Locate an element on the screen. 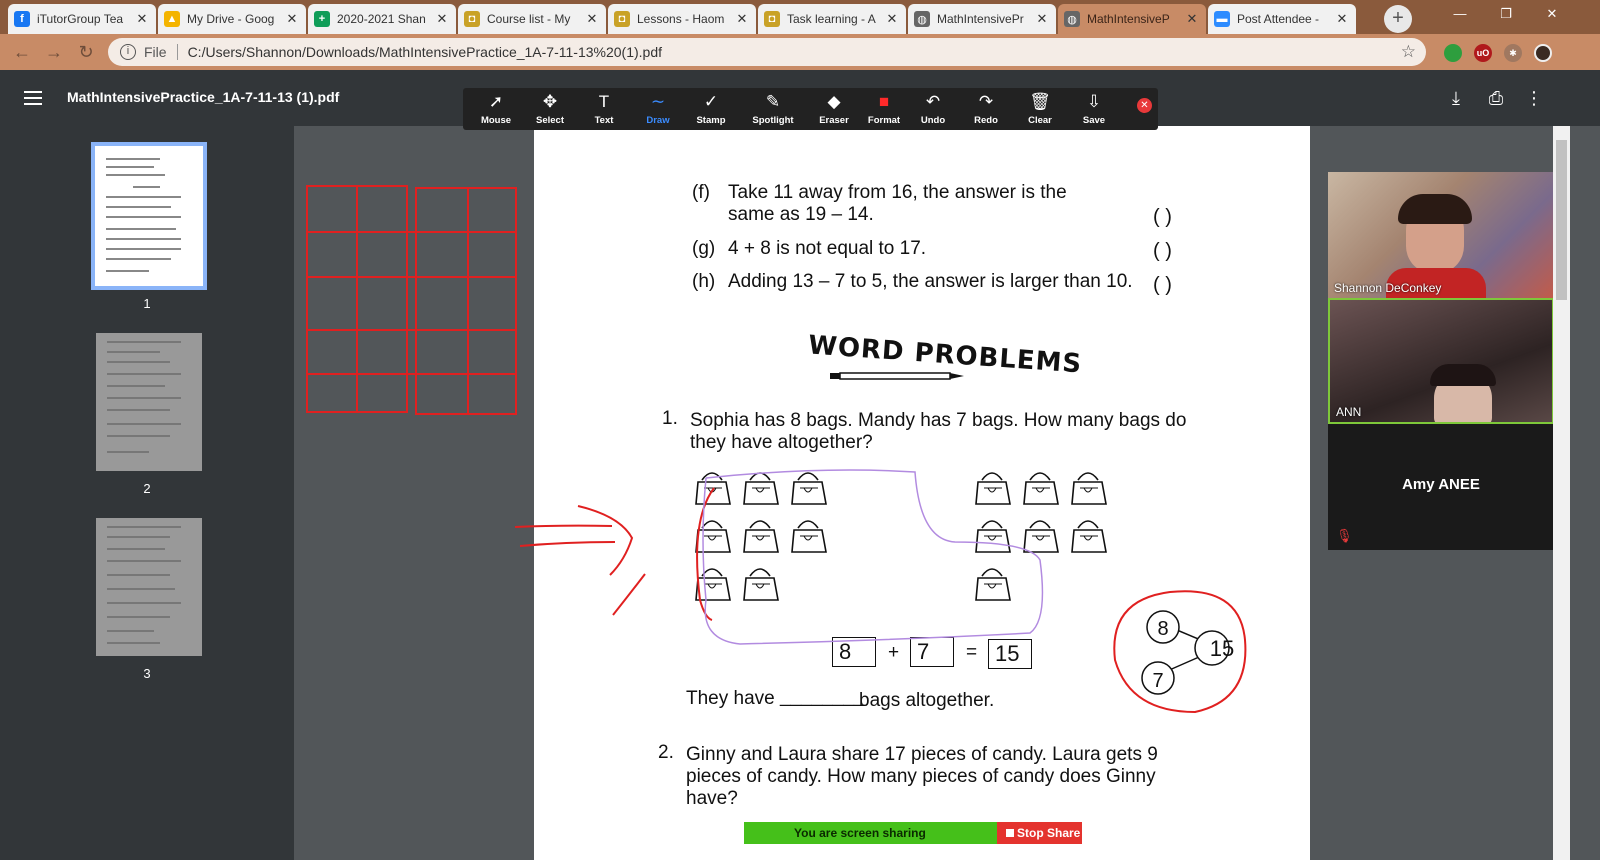 This screenshot has width=1600, height=860. tool-text-button: T Text is located at coordinates (604, 109).